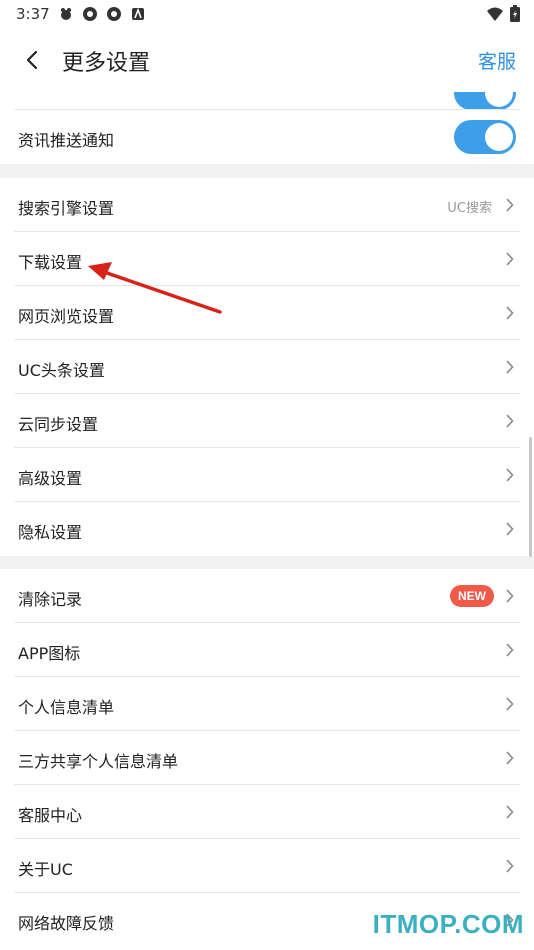 This screenshot has width=534, height=950. What do you see at coordinates (267, 205) in the screenshot?
I see `search-engine-row: 搜索引擎设置 UC搜索` at bounding box center [267, 205].